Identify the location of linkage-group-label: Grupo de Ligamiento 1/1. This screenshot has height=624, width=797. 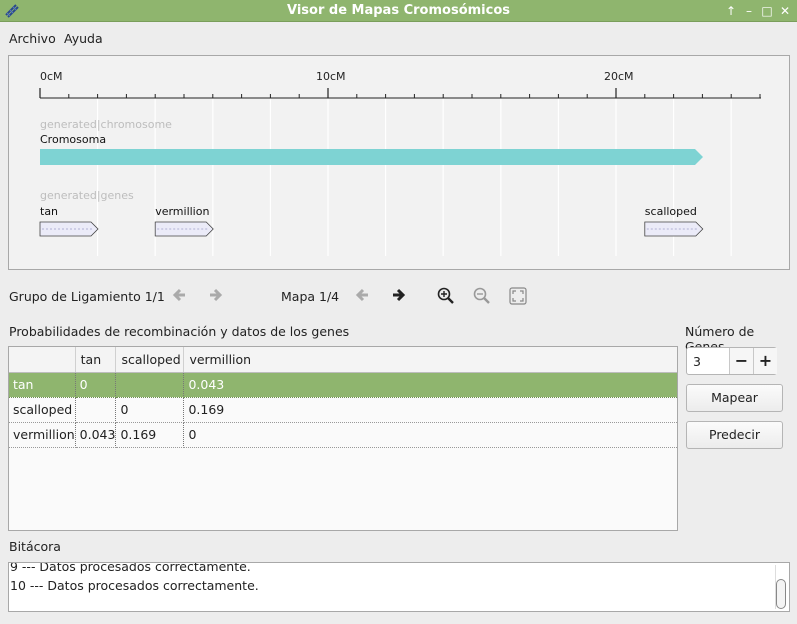
(87, 296).